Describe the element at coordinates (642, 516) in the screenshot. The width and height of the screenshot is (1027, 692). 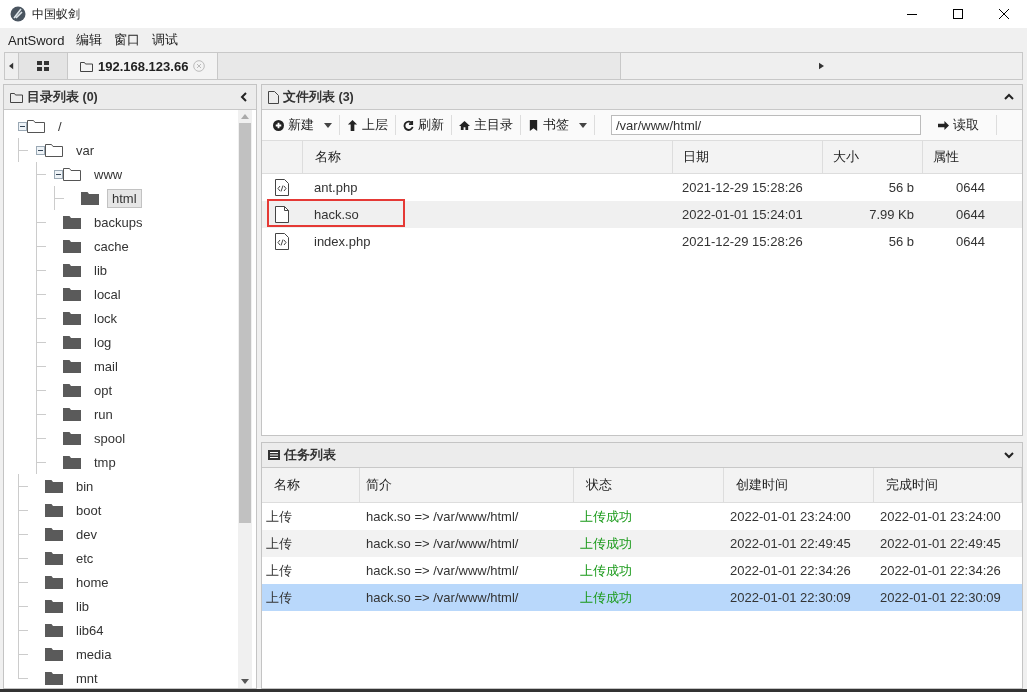
I see `task-row: 上传 hack.so => /var/www/html/ 上传成功 2022-01-01 23:24:00 2022-01-01 23:24:00` at that location.